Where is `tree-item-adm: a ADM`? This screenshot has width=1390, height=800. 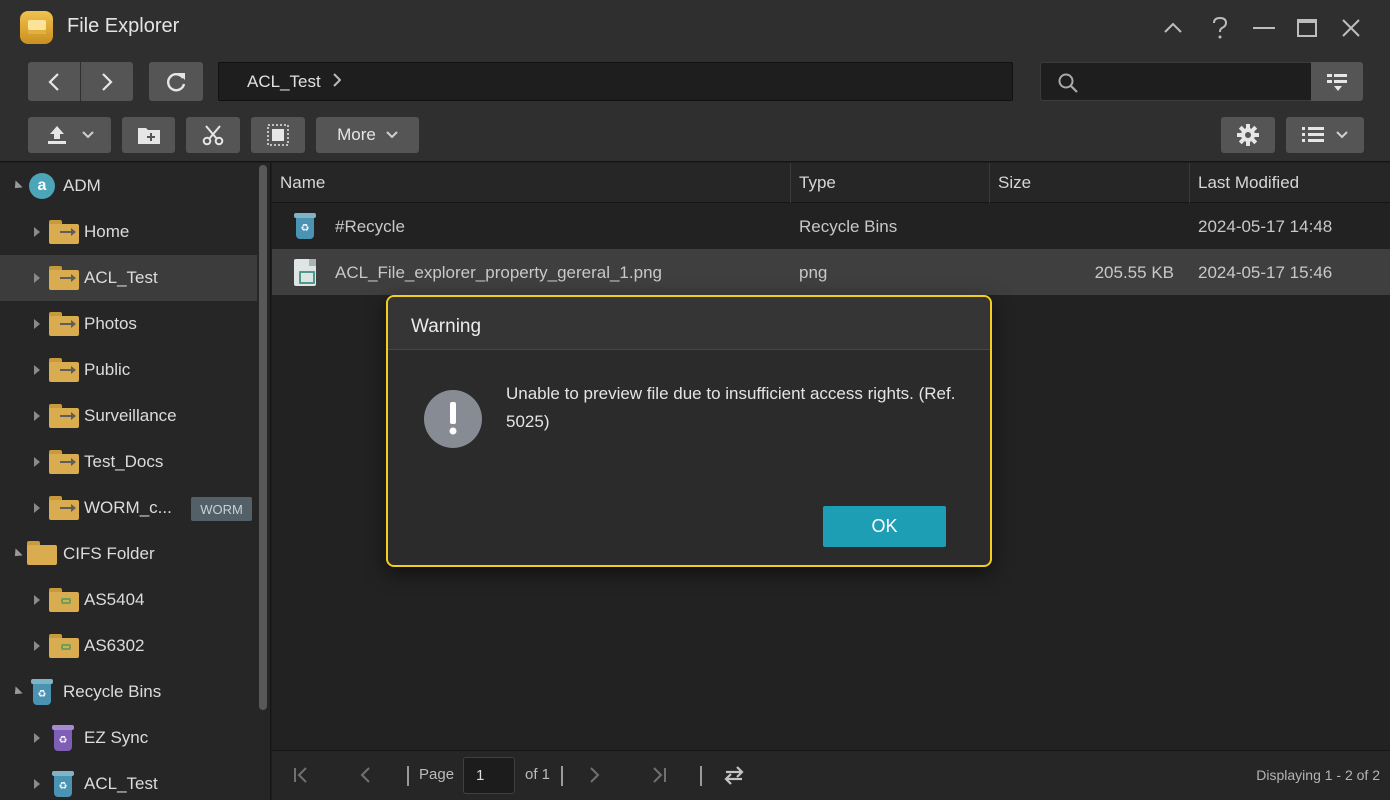
tree-item-adm: a ADM is located at coordinates (128, 186).